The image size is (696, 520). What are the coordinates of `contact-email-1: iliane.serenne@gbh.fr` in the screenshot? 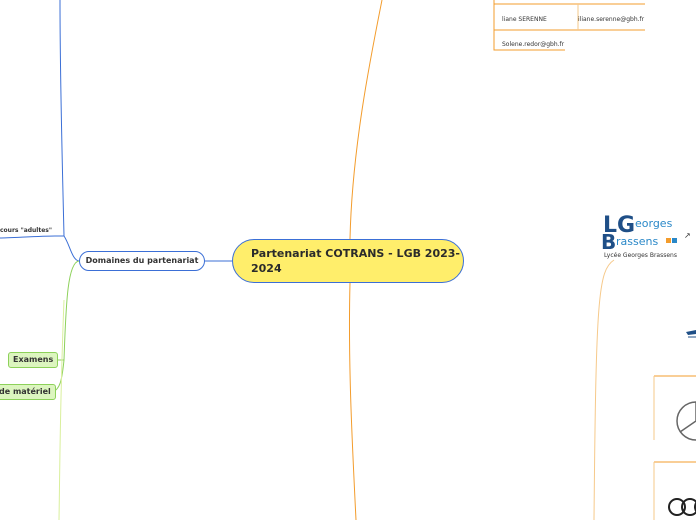 It's located at (611, 19).